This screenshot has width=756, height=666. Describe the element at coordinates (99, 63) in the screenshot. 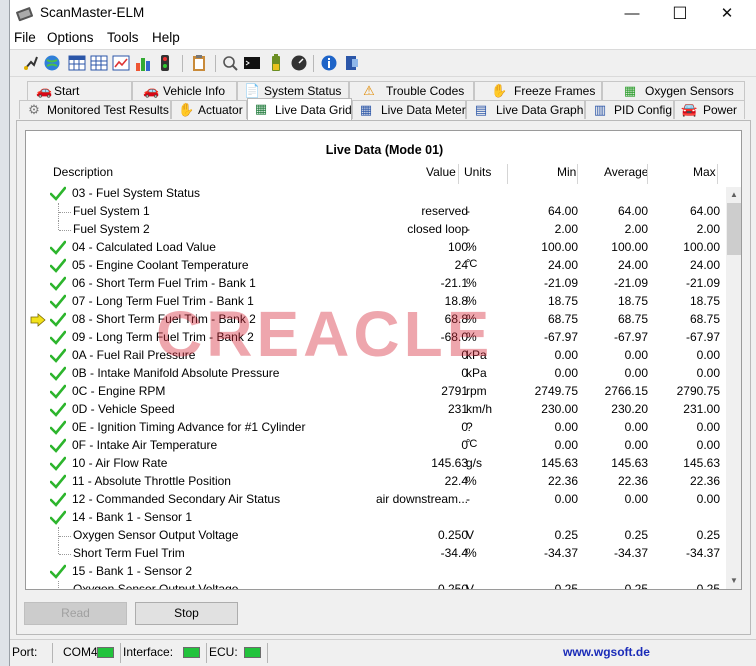

I see `grid-icon` at that location.